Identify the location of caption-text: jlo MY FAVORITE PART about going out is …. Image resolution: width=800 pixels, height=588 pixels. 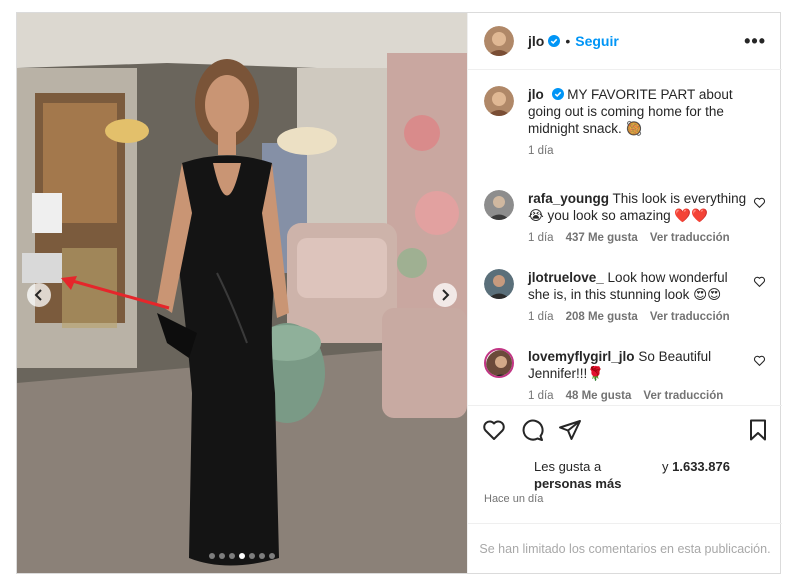
(639, 111).